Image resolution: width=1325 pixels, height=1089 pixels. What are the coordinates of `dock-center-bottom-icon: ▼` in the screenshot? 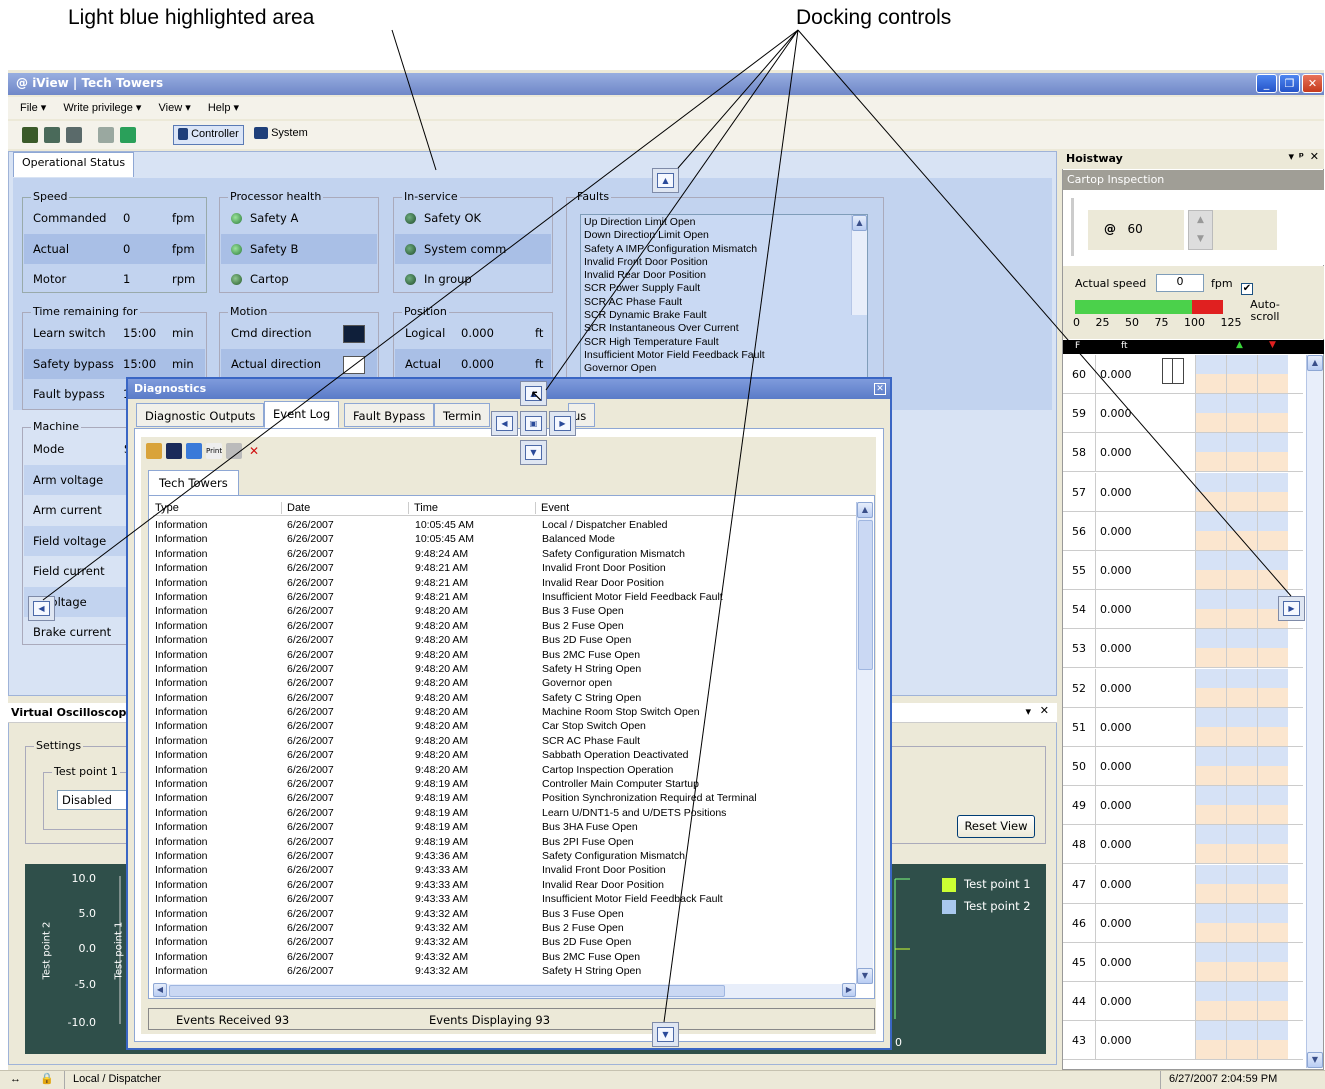 It's located at (533, 452).